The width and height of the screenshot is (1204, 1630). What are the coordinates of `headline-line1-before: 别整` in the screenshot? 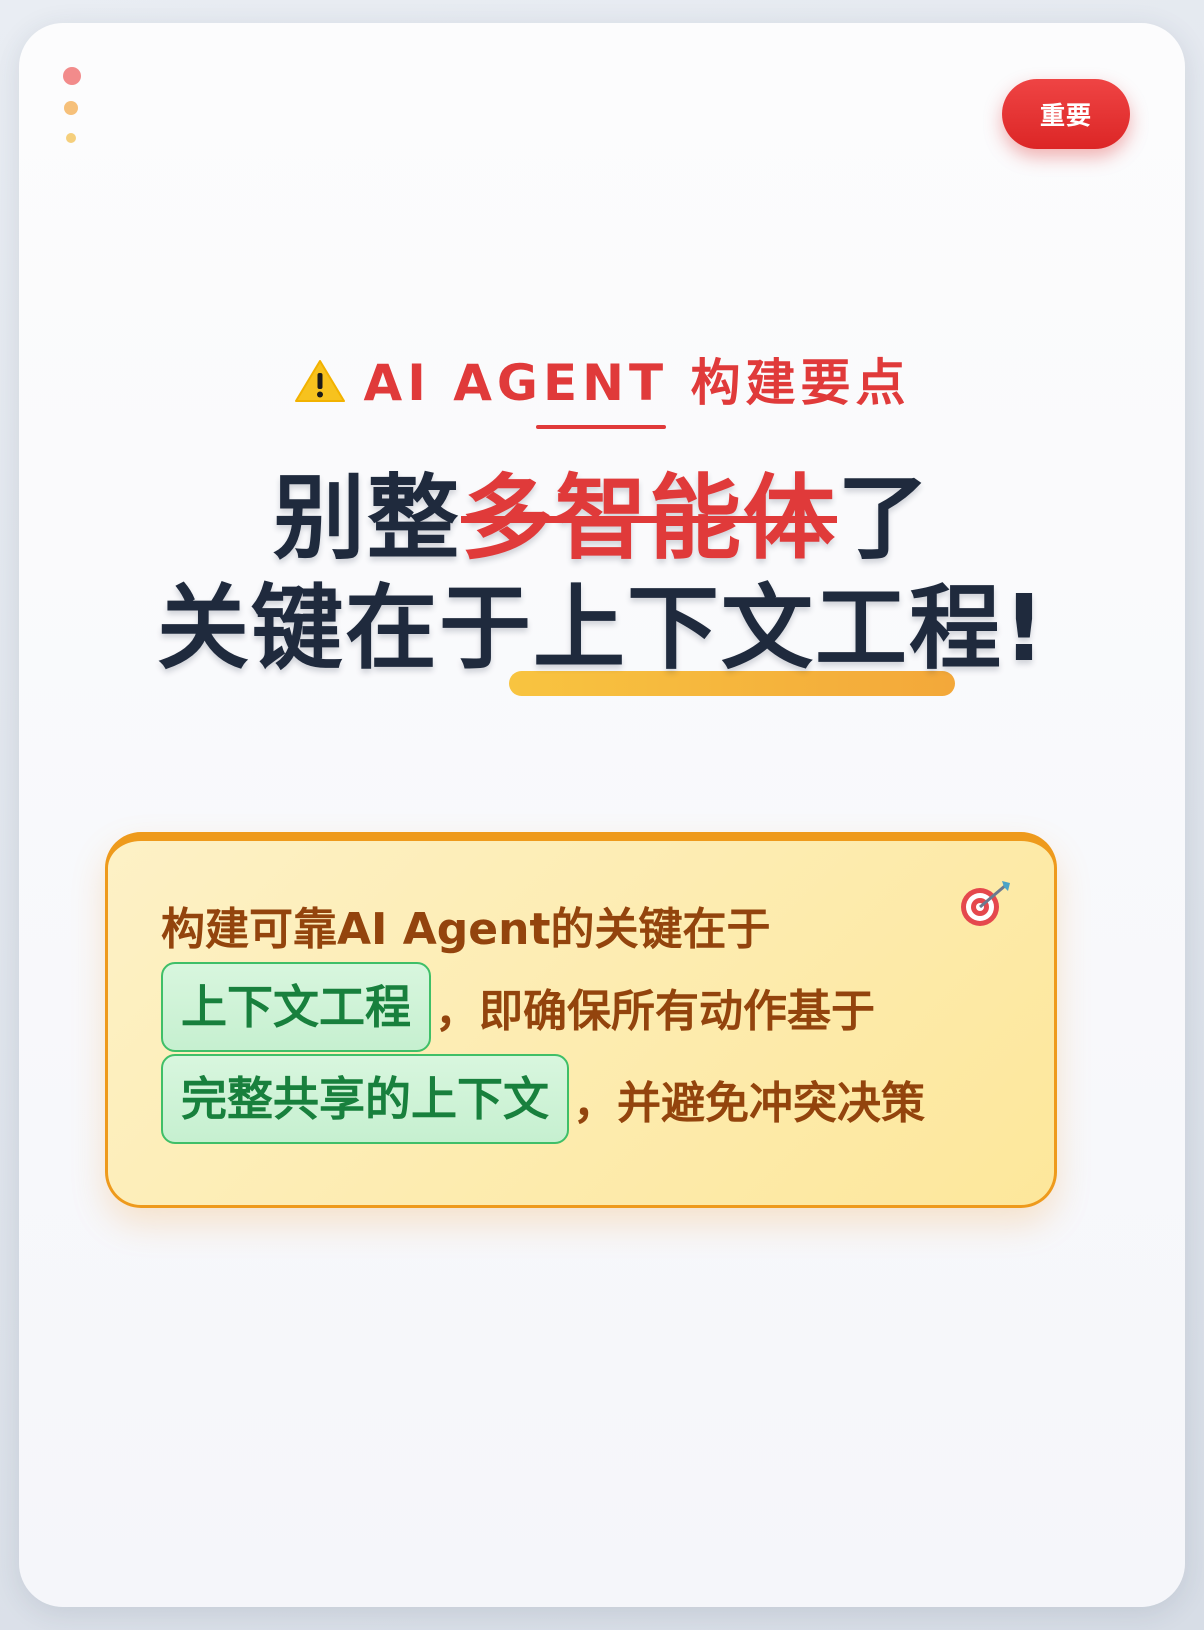 It's located at (366, 518).